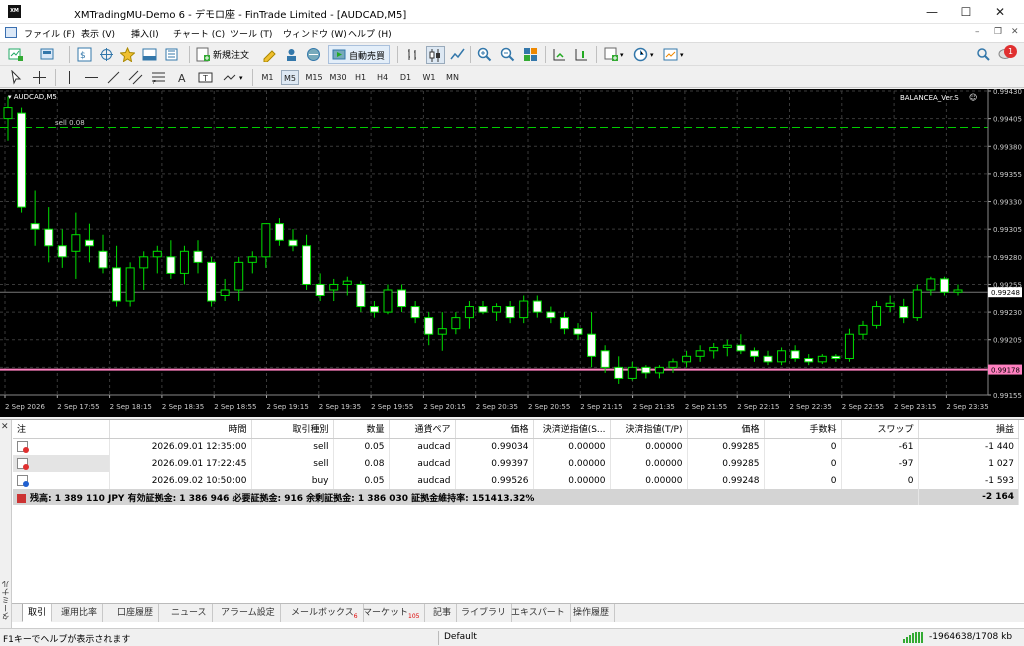 The width and height of the screenshot is (1024, 646). Describe the element at coordinates (622, 55) in the screenshot. I see `indicators-dropdown-icon: ▾` at that location.